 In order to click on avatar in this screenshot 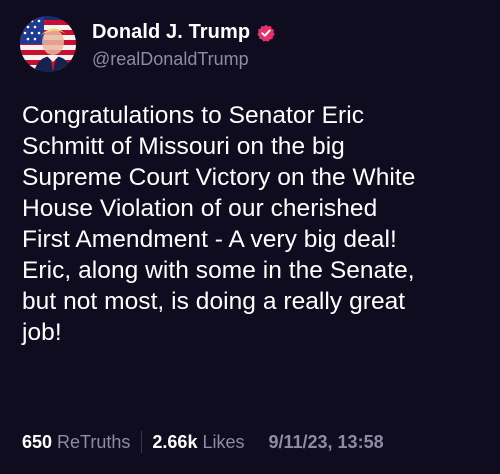, I will do `click(48, 44)`.